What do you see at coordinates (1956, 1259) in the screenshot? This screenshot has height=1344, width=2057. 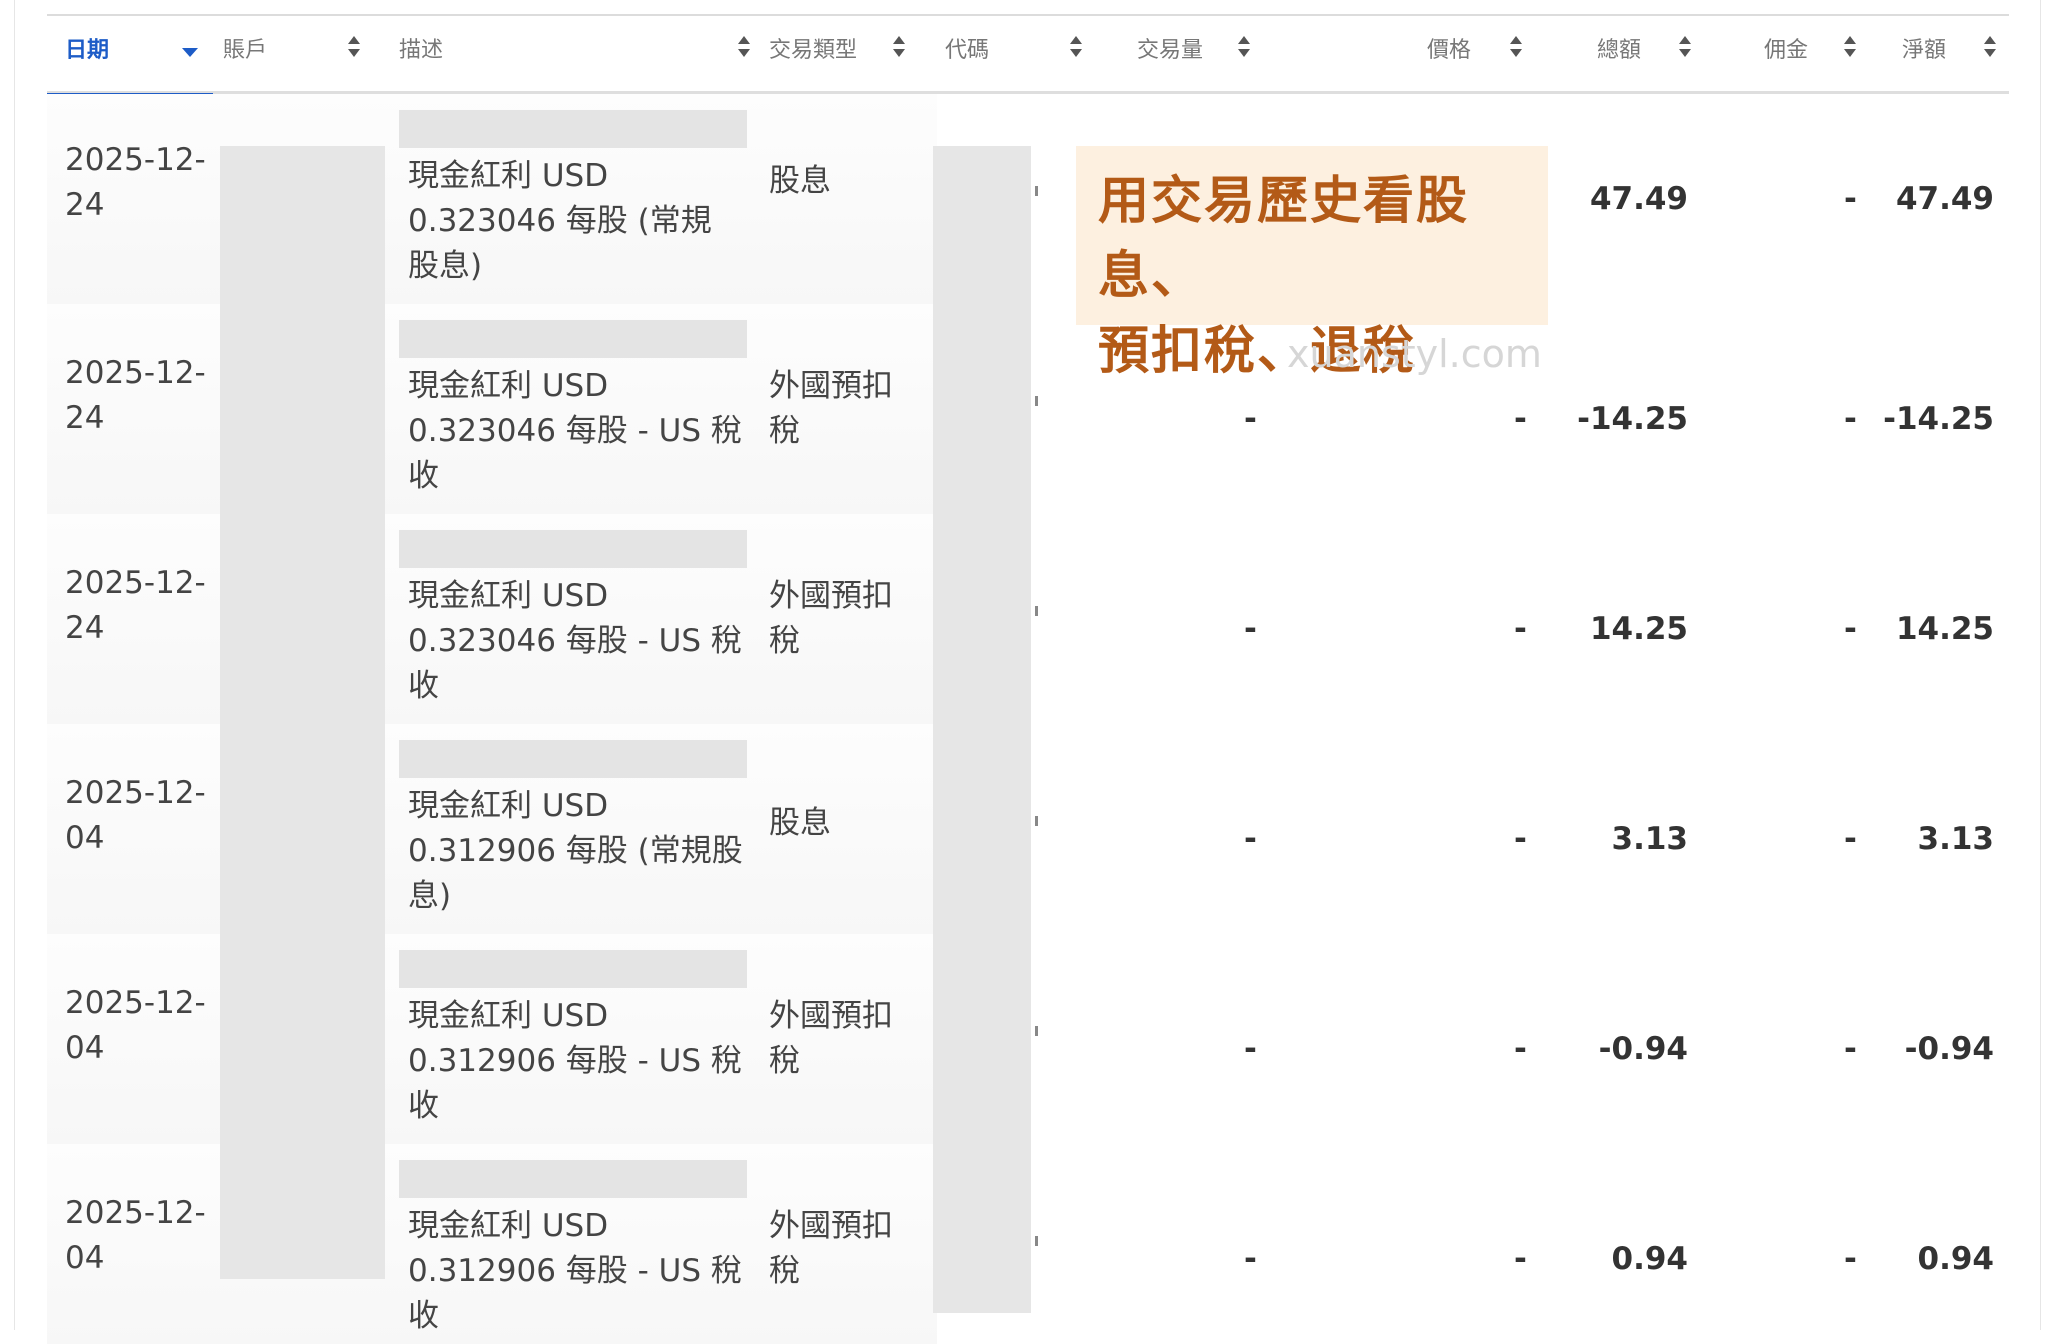 I see `cell-net: 0.94` at bounding box center [1956, 1259].